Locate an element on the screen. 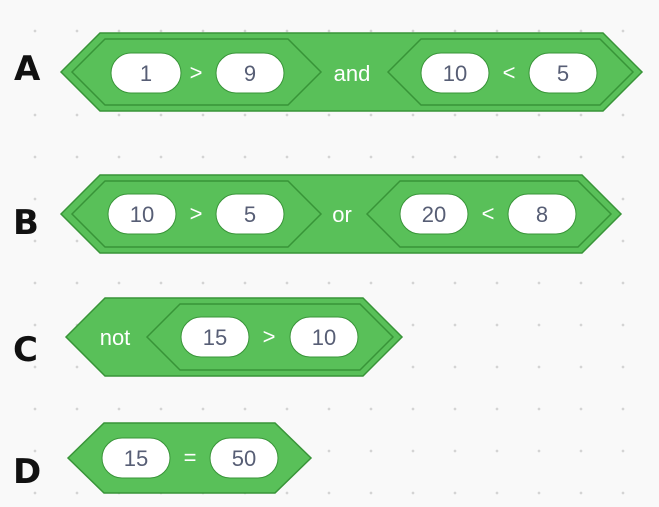 The width and height of the screenshot is (659, 507). greater-than-block-a: 1 > 9 is located at coordinates (196, 72).